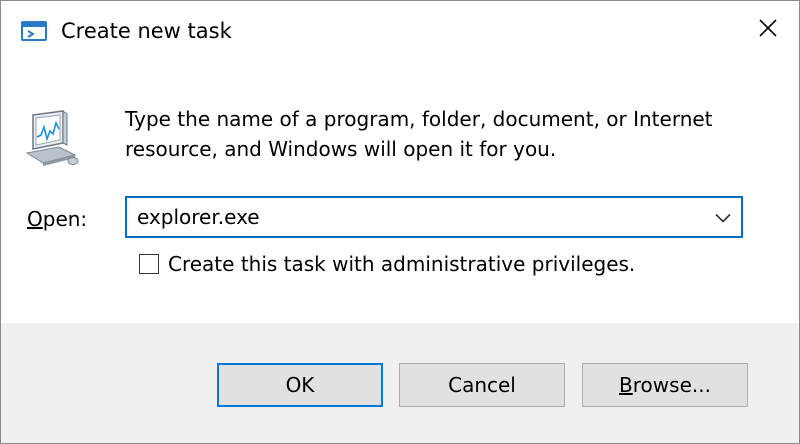 The width and height of the screenshot is (800, 444). Describe the element at coordinates (65, 219) in the screenshot. I see `open-label-rest: pen:` at that location.